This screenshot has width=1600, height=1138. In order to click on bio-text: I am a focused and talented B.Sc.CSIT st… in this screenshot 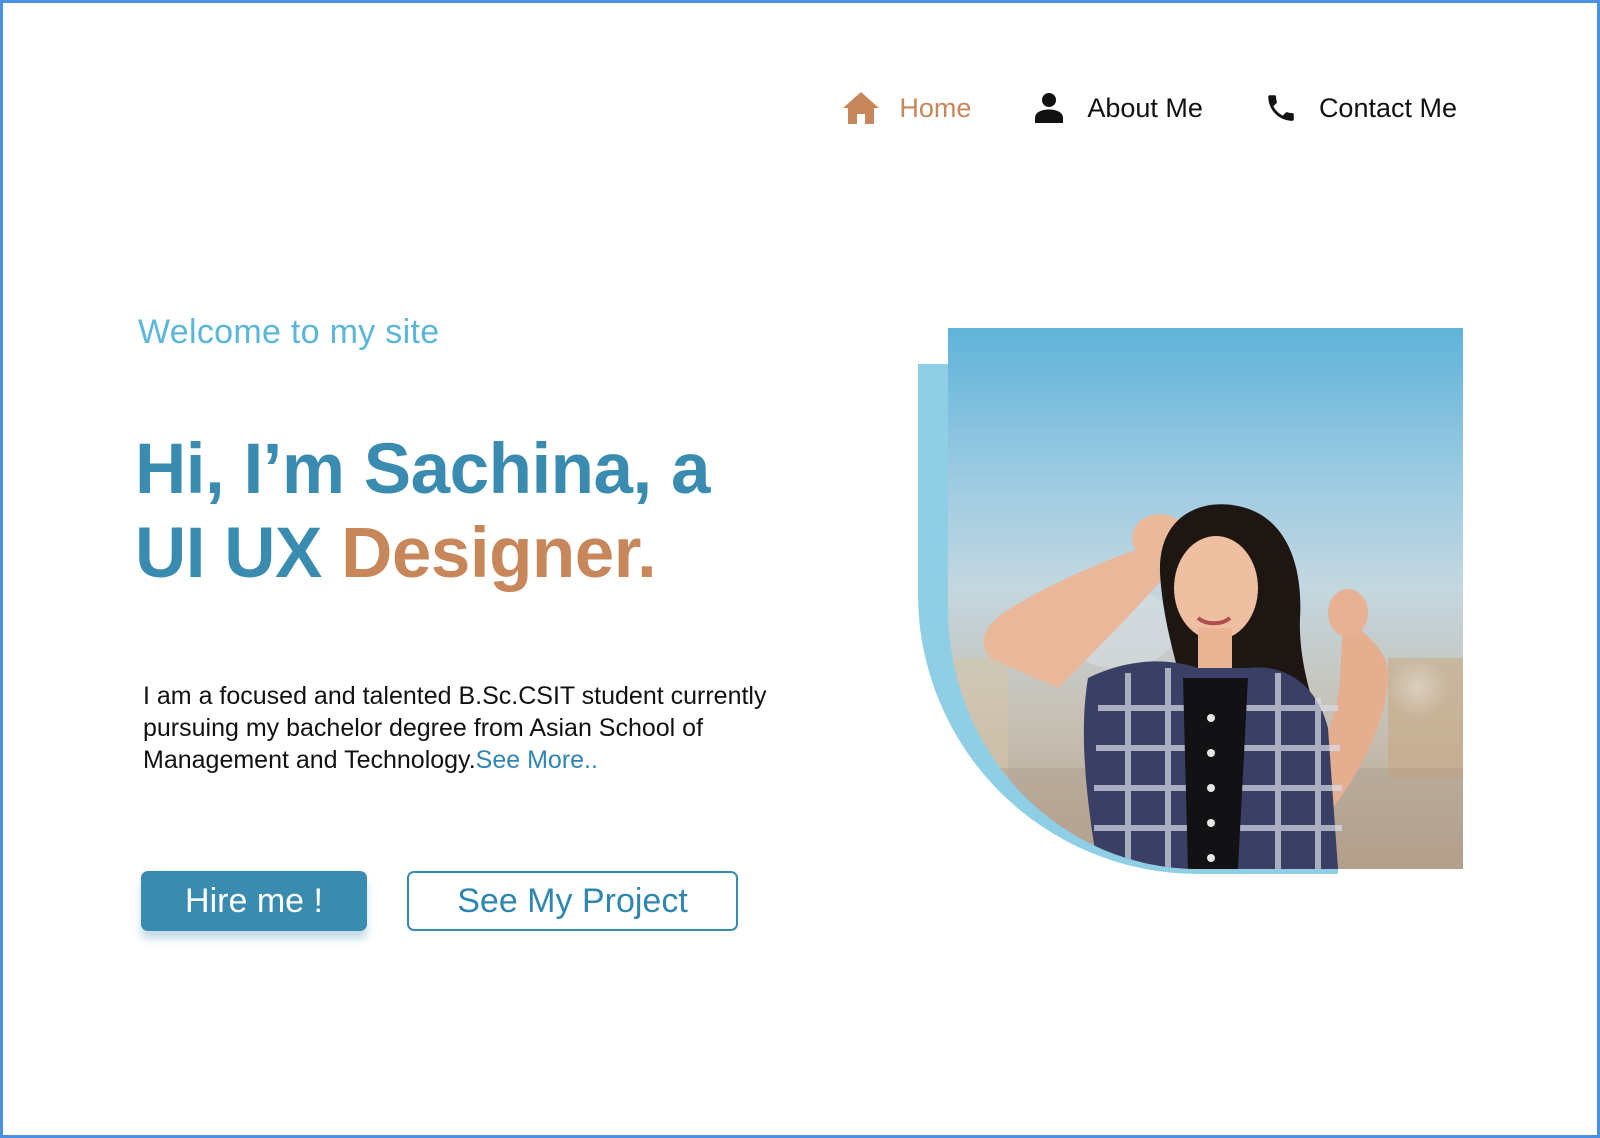, I will do `click(455, 728)`.